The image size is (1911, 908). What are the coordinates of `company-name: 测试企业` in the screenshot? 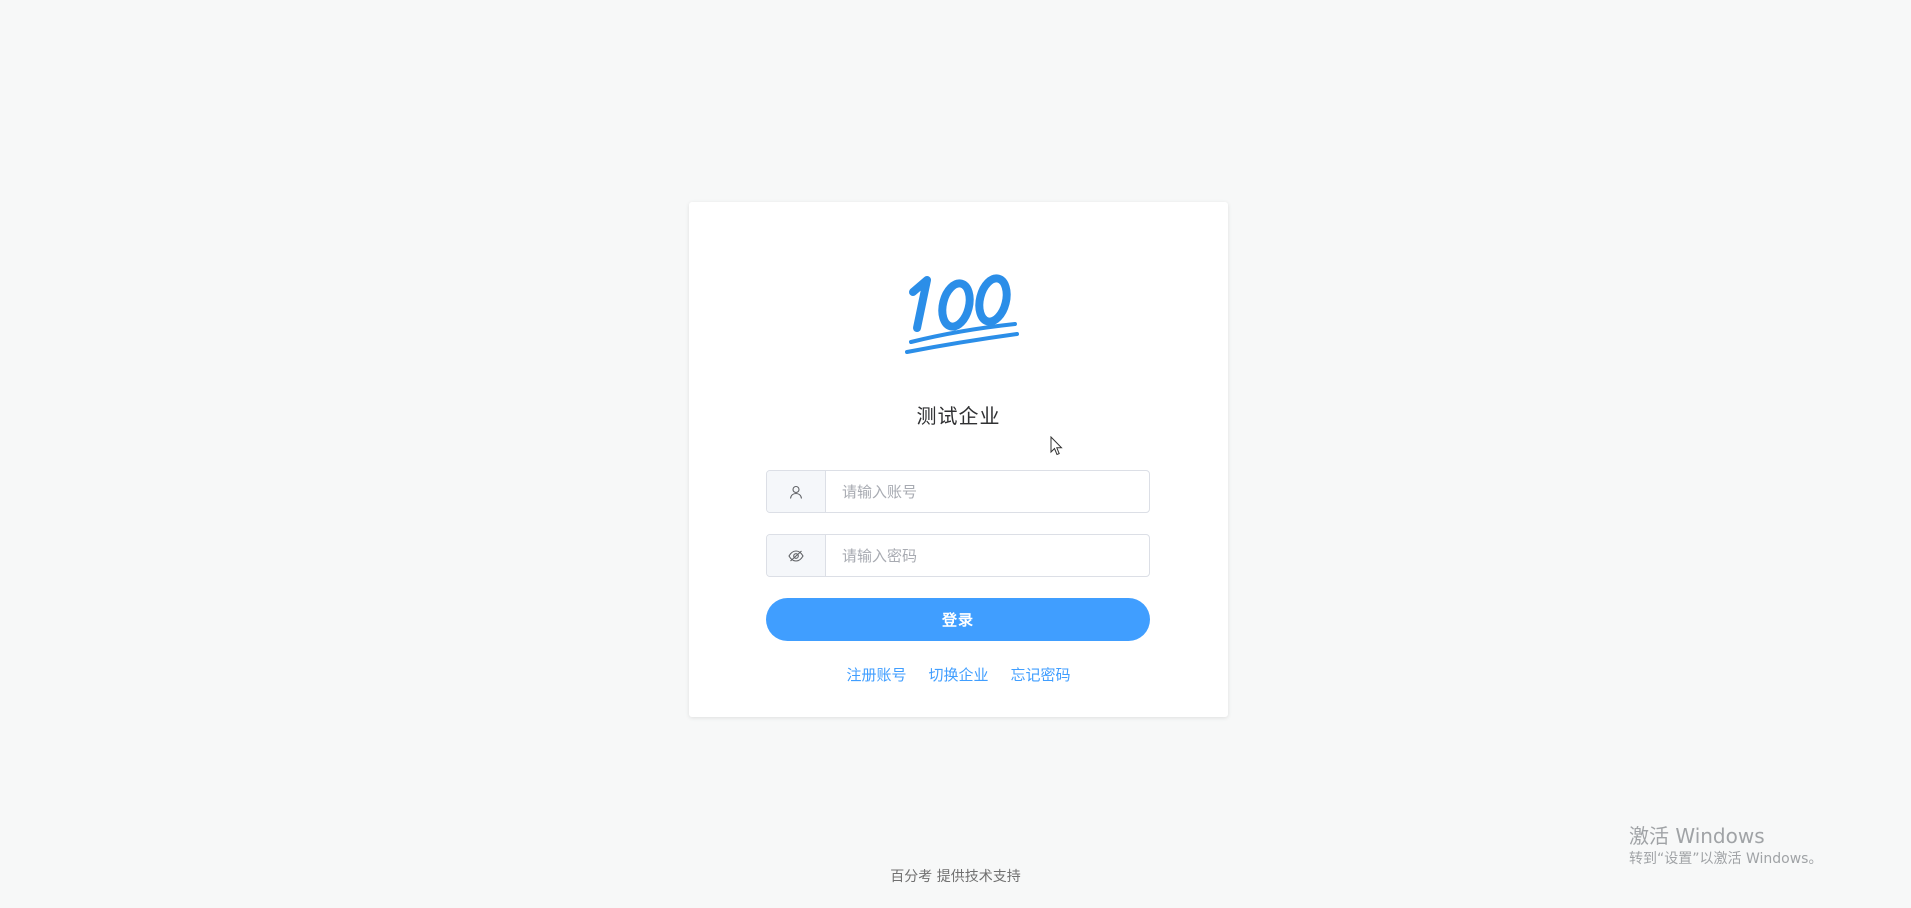 It's located at (958, 416).